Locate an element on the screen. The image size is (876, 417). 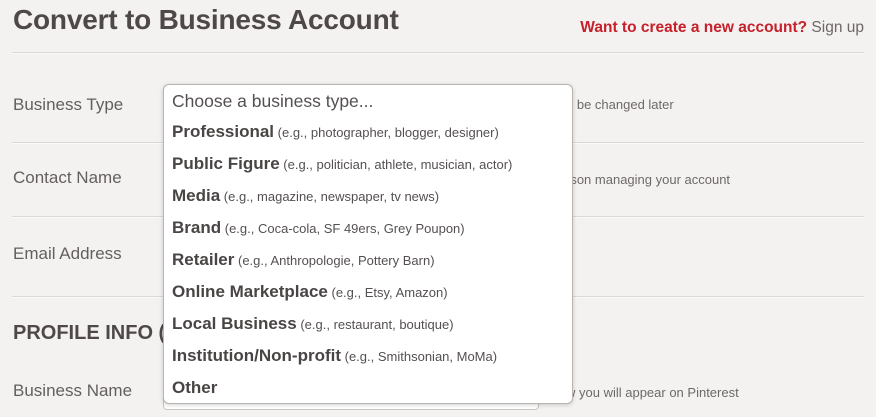
new-account-prompt: Want to create a new account? is located at coordinates (694, 27).